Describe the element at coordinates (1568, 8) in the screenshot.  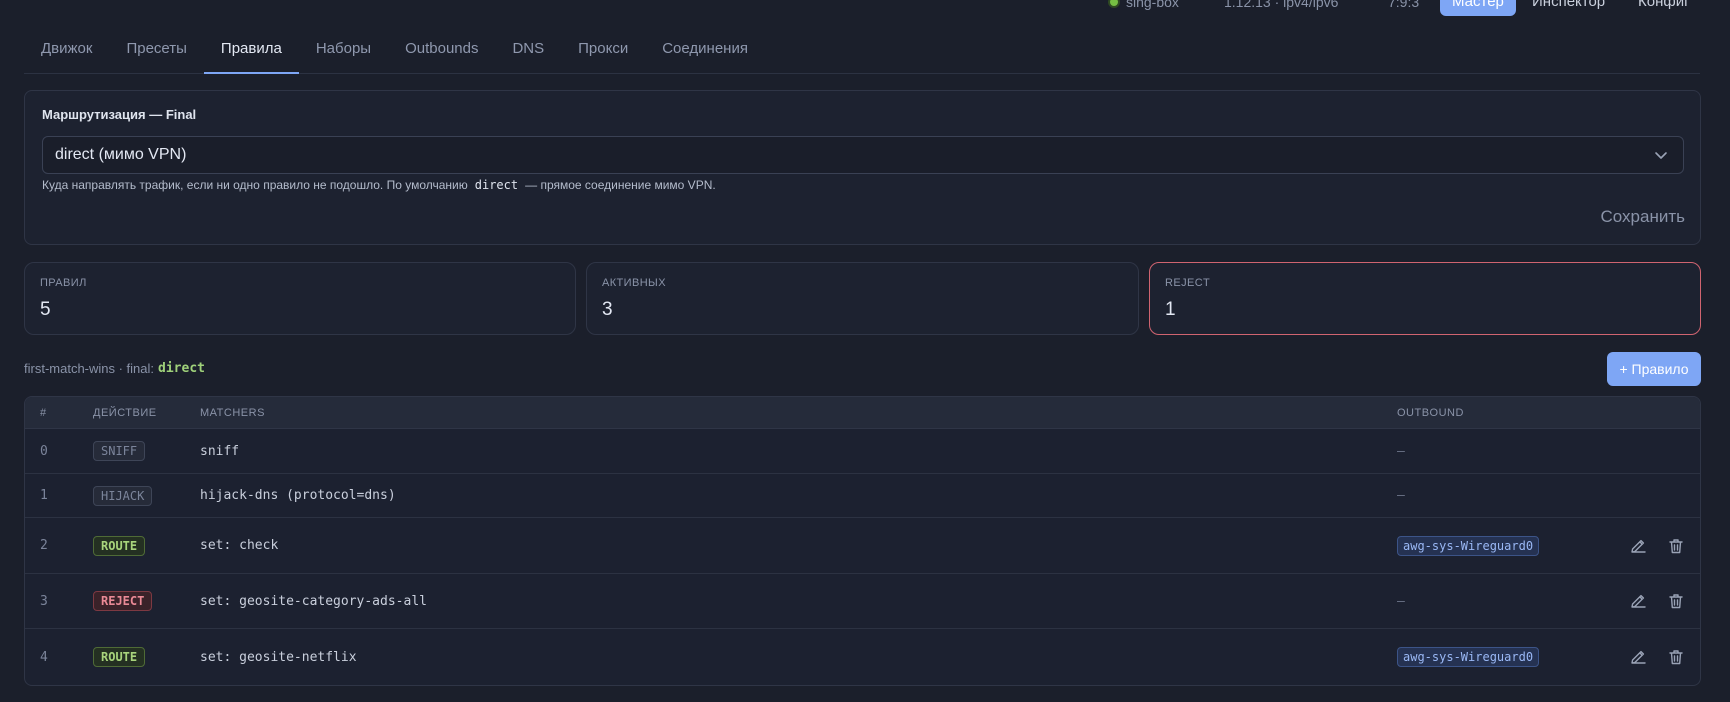
I see `mode-inspector-button: Инспектор` at that location.